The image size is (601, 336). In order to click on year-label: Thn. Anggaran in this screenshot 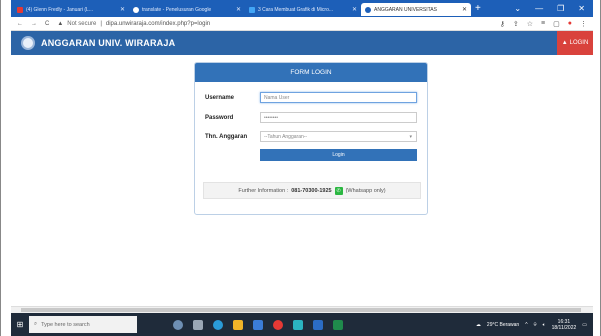, I will do `click(226, 136)`.